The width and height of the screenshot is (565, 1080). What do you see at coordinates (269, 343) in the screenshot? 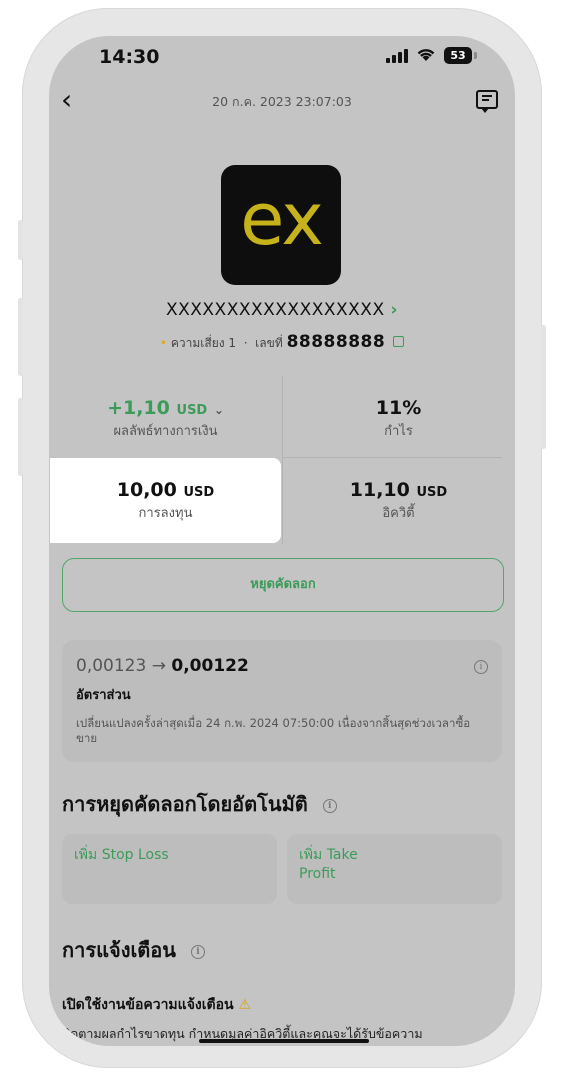
I see `account-label: เลขที่` at bounding box center [269, 343].